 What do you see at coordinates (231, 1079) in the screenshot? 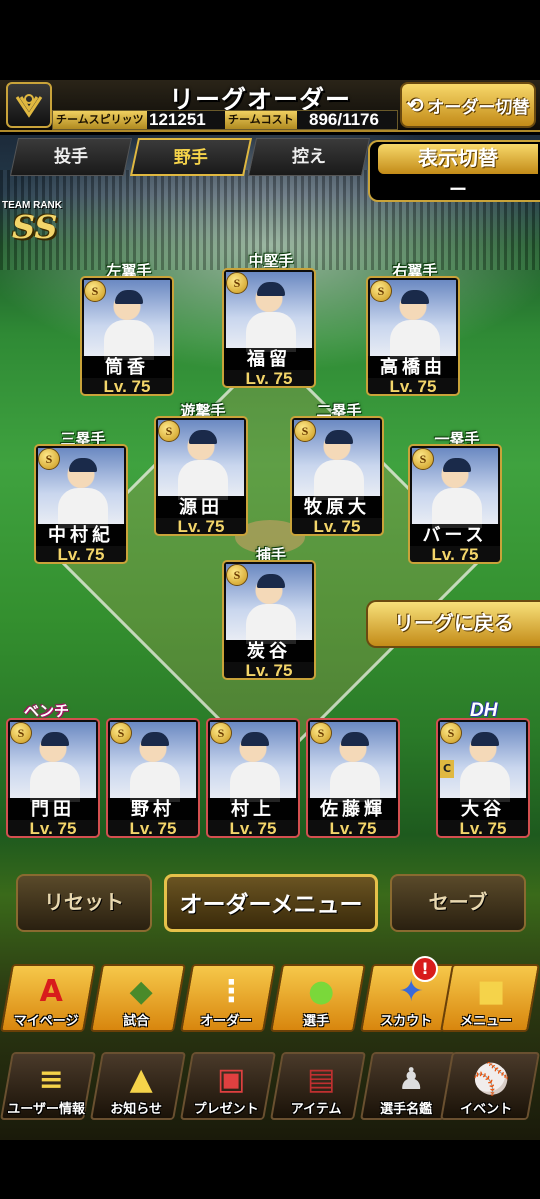
I see `gift-icon: ▣` at bounding box center [231, 1079].